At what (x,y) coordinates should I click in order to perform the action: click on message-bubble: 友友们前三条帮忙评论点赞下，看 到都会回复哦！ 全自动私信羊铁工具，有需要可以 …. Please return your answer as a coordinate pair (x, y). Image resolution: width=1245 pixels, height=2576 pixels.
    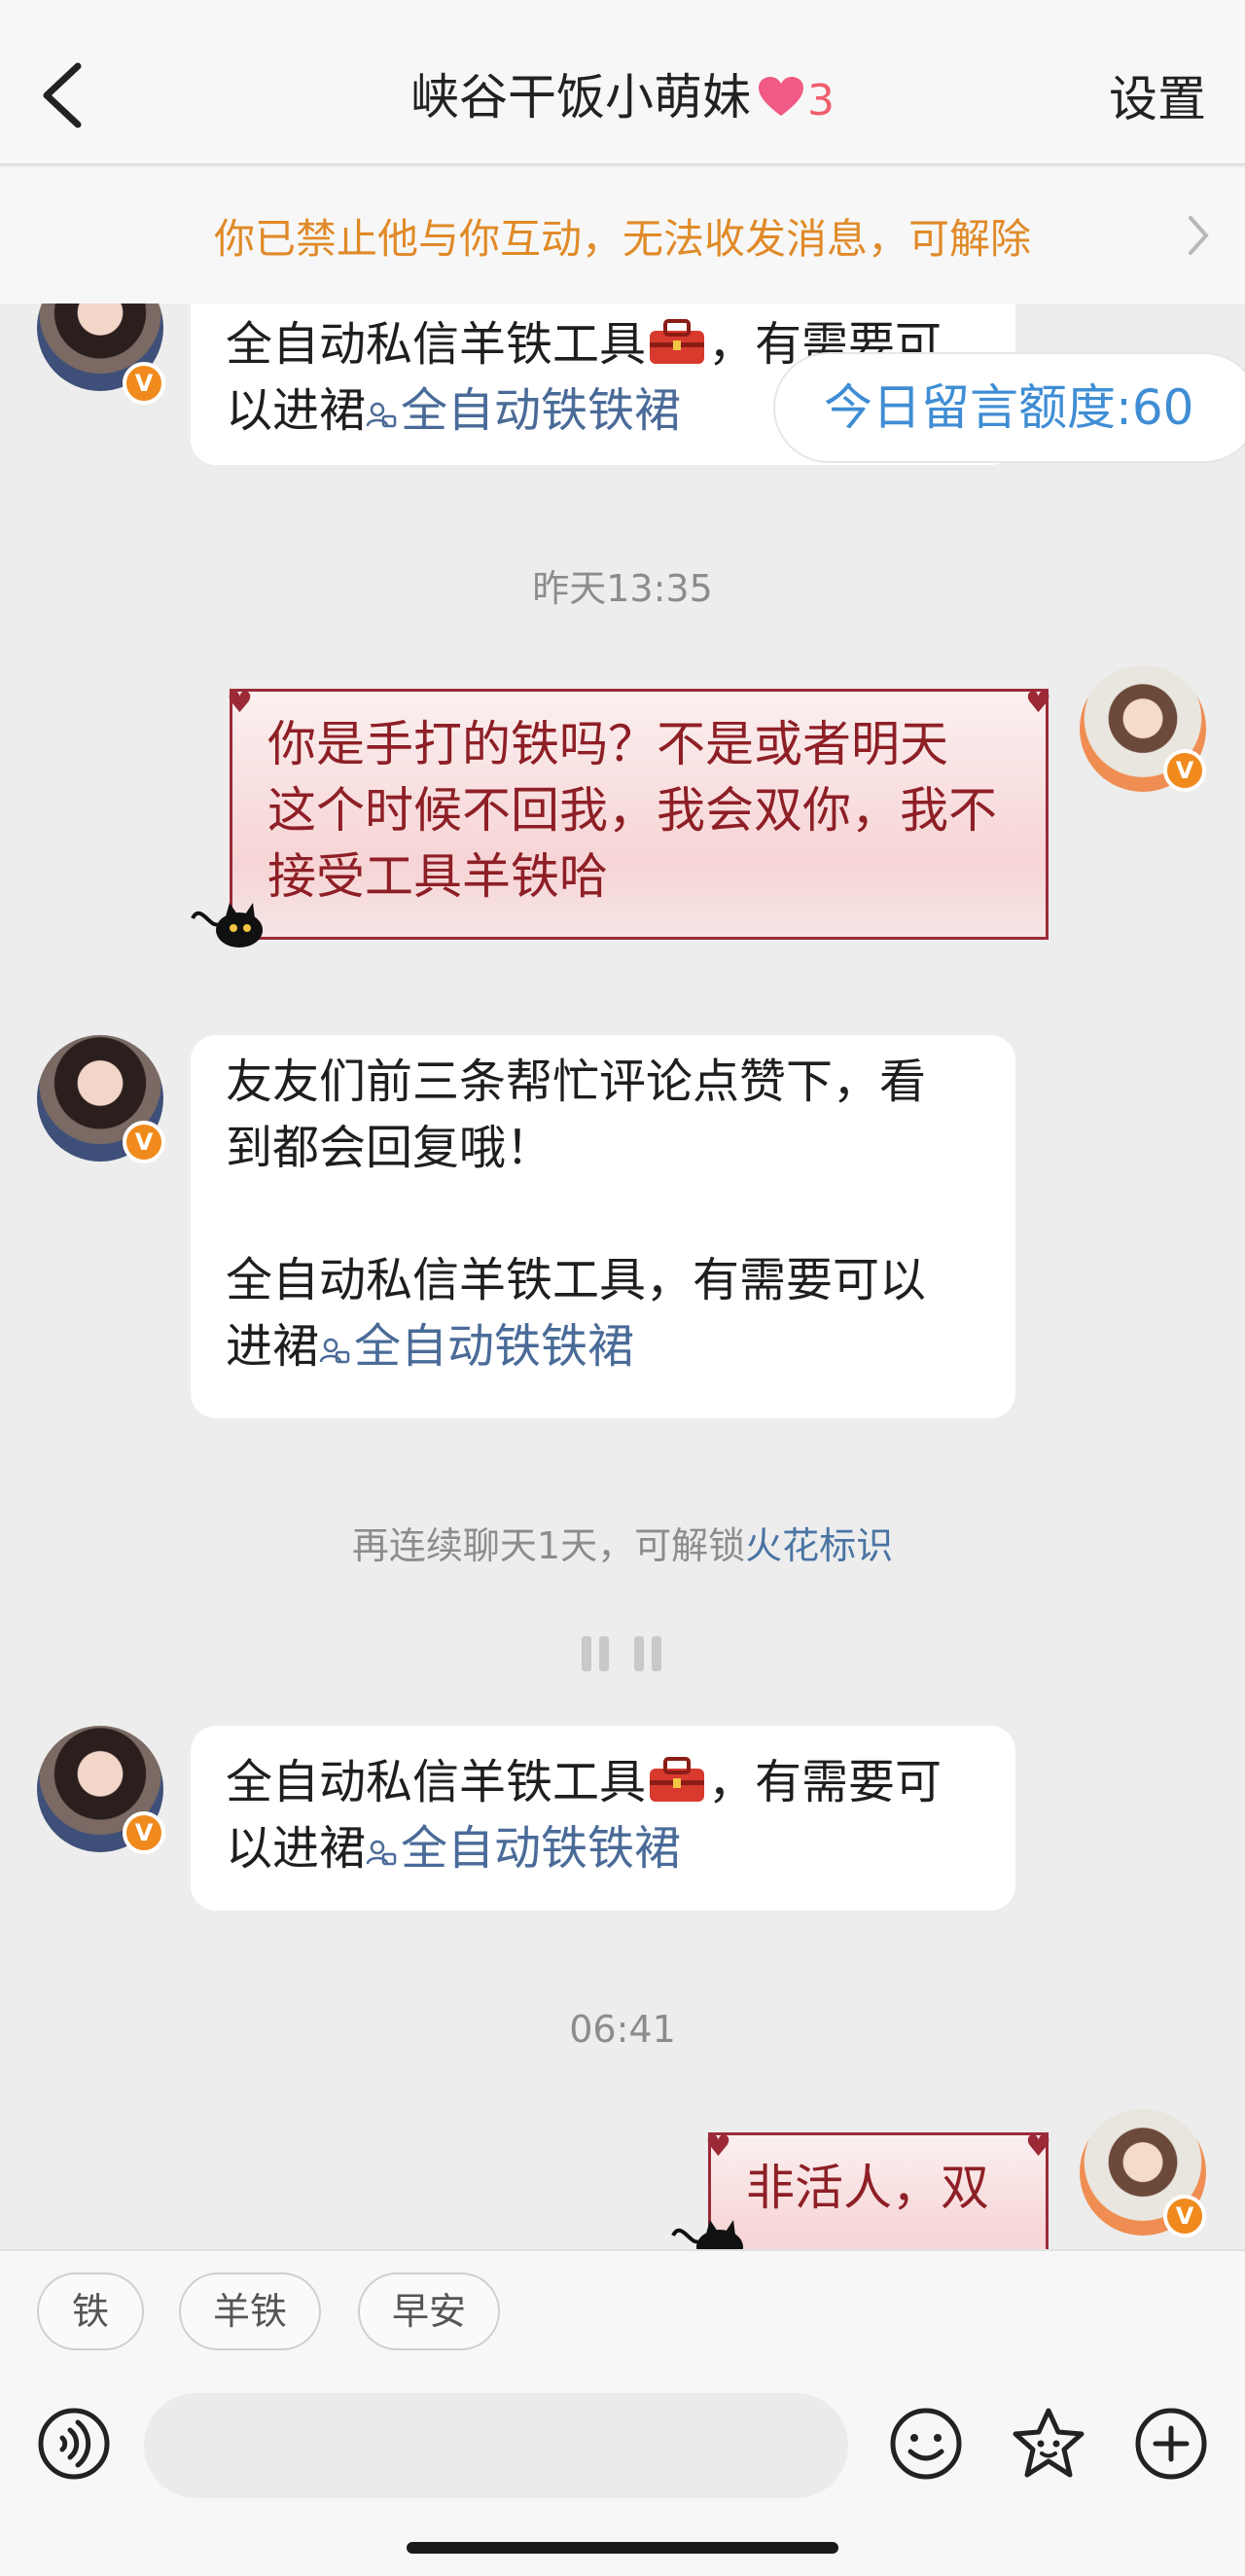
    Looking at the image, I should click on (603, 1226).